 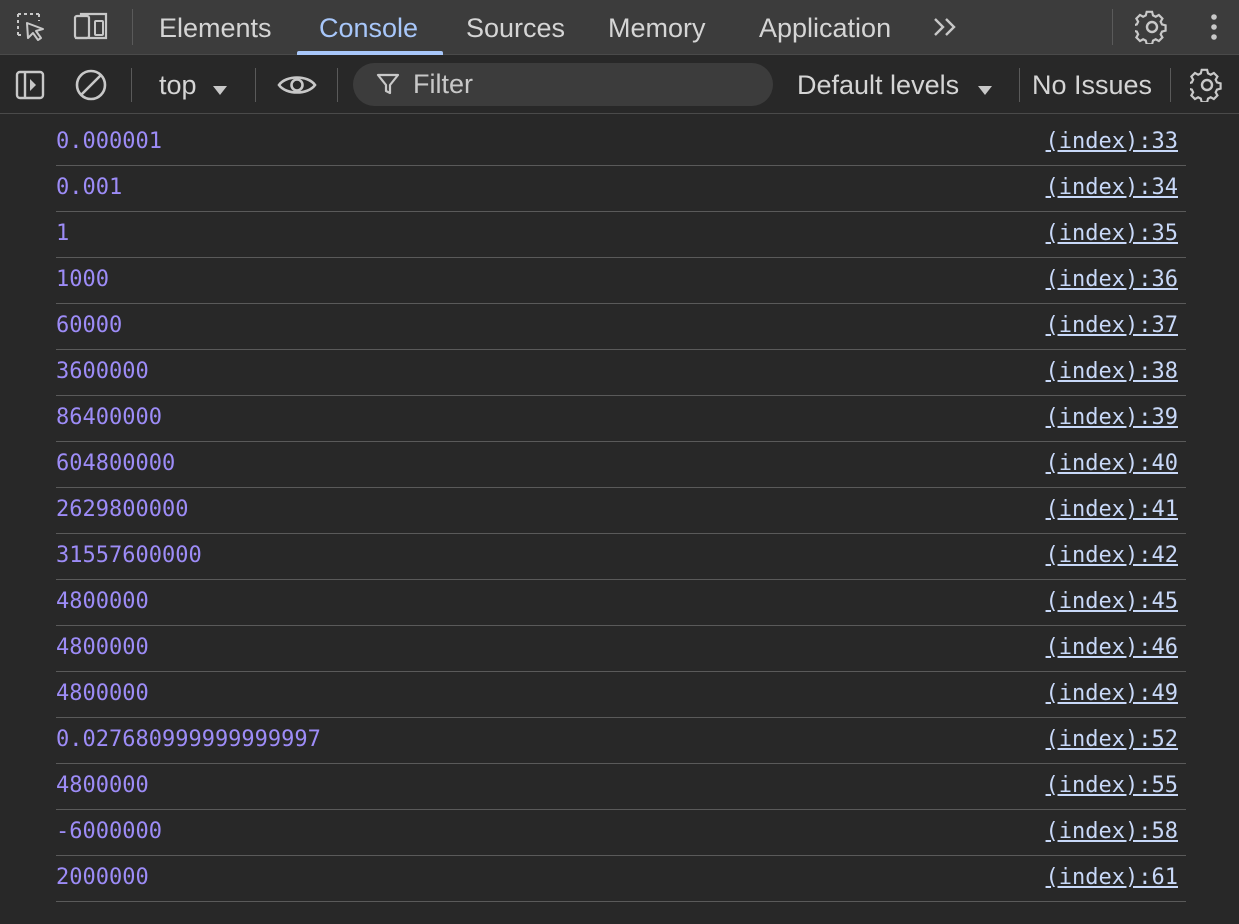 I want to click on source-link: (index):58, so click(x=1112, y=831).